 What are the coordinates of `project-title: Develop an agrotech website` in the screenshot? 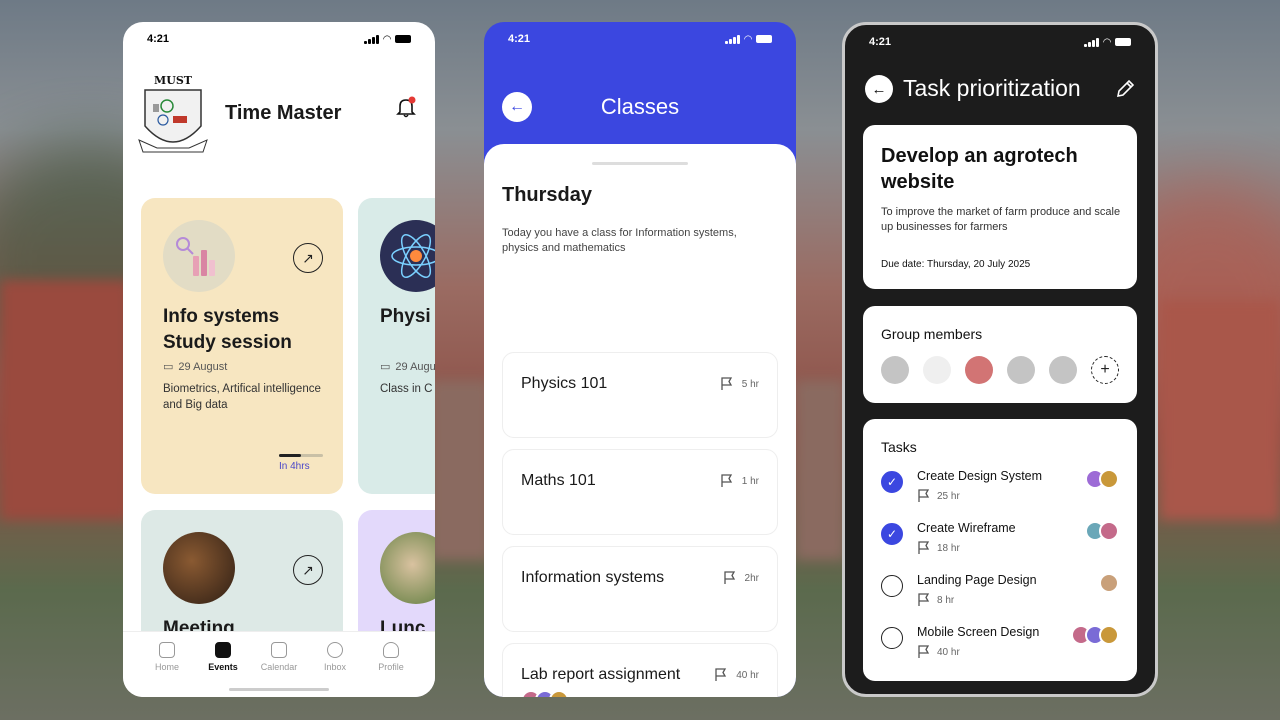 It's located at (979, 169).